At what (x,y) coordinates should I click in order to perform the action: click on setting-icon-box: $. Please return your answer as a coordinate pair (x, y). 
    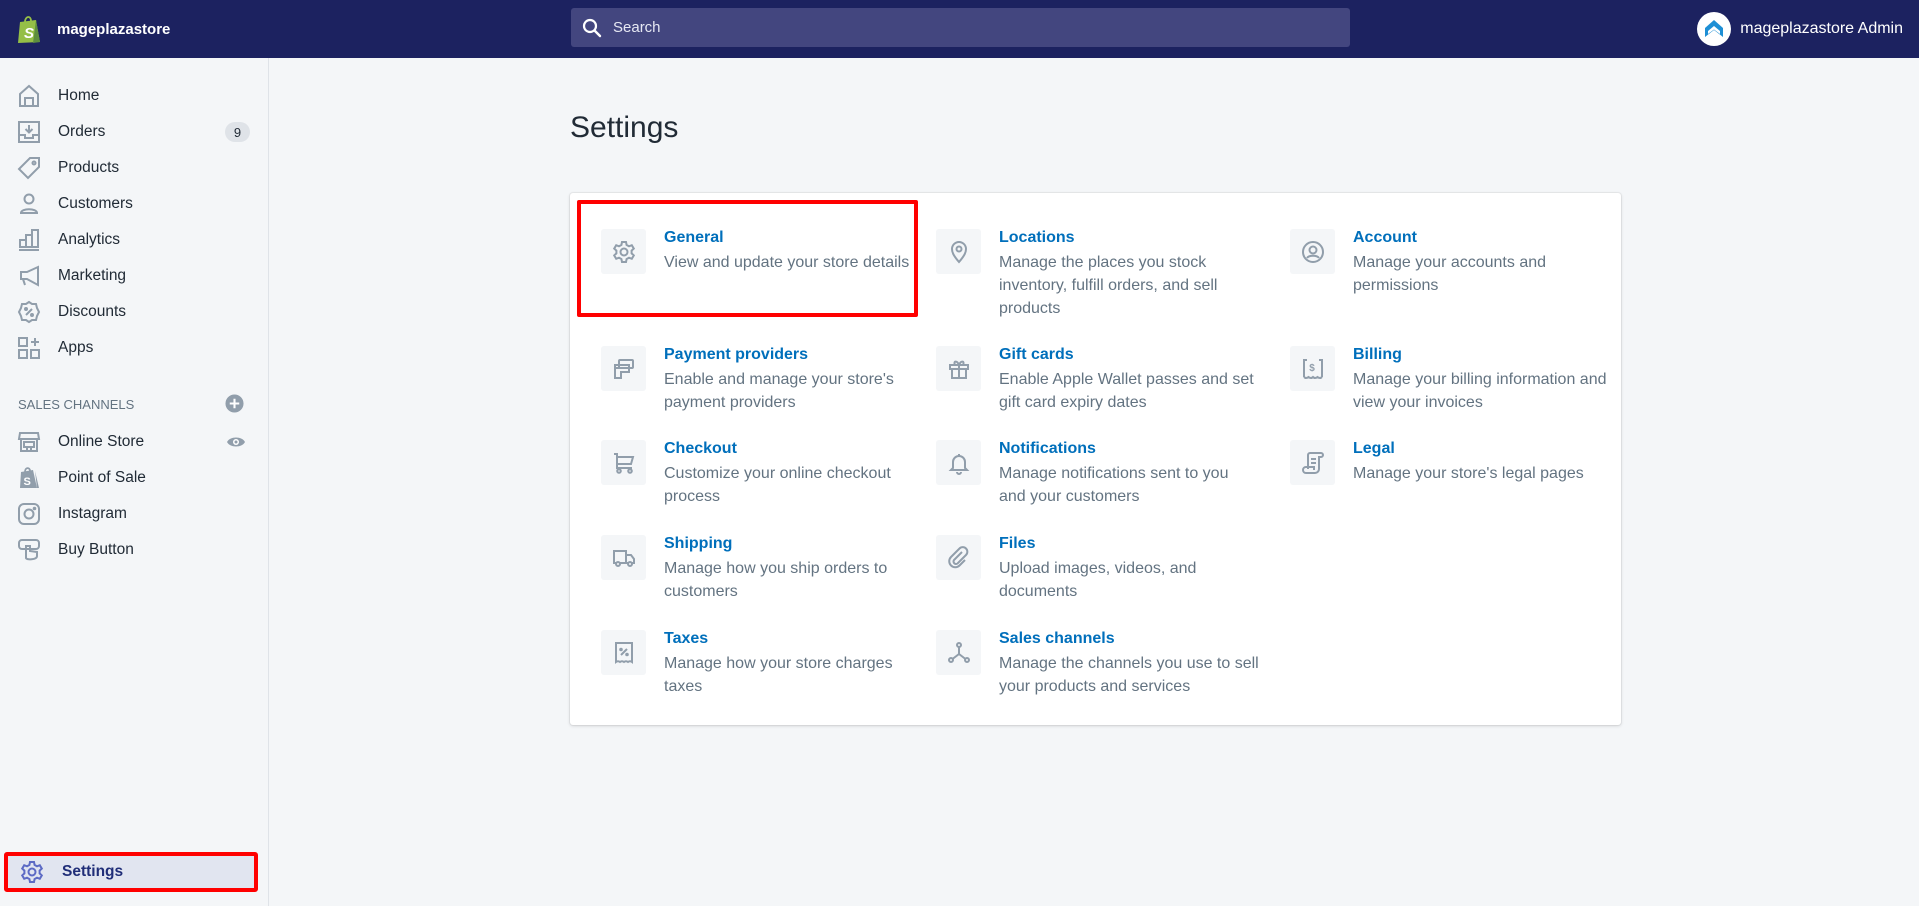
    Looking at the image, I should click on (1312, 368).